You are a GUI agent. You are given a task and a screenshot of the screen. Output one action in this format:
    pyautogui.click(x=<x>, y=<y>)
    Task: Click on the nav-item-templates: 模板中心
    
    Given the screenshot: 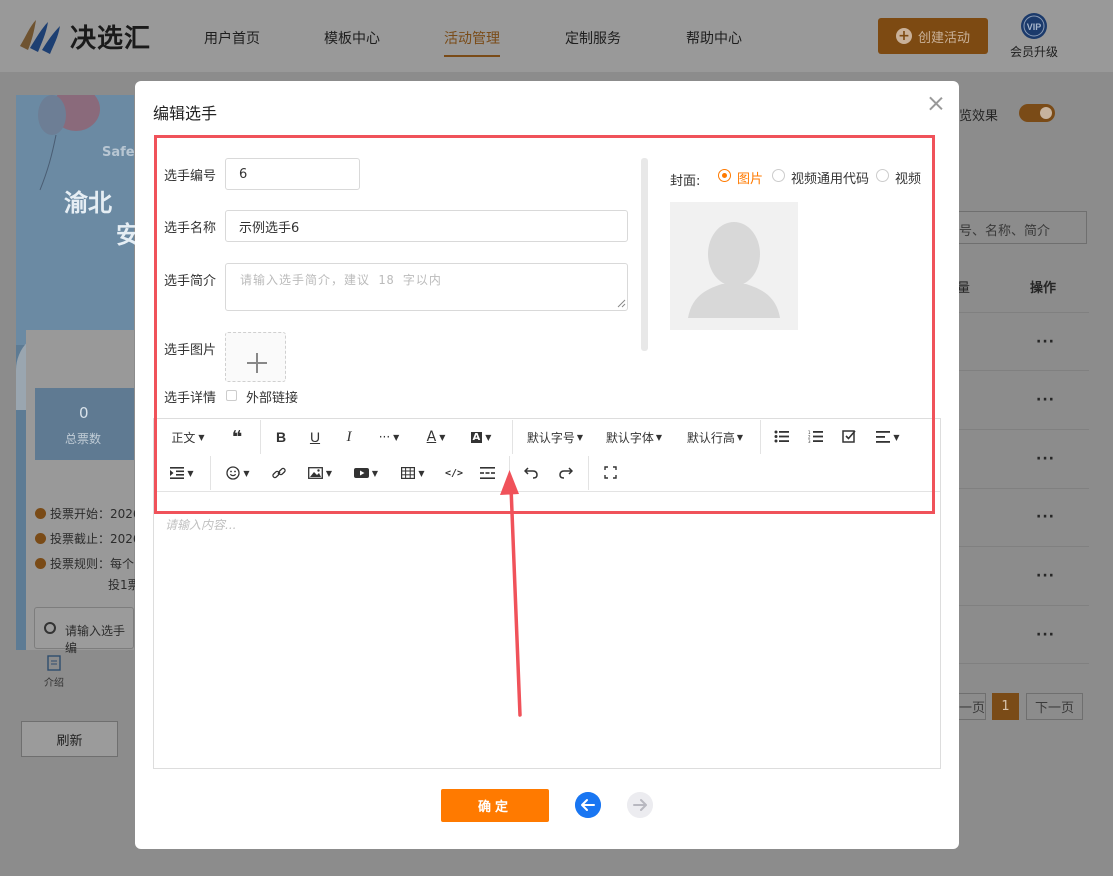 What is the action you would take?
    pyautogui.click(x=352, y=38)
    